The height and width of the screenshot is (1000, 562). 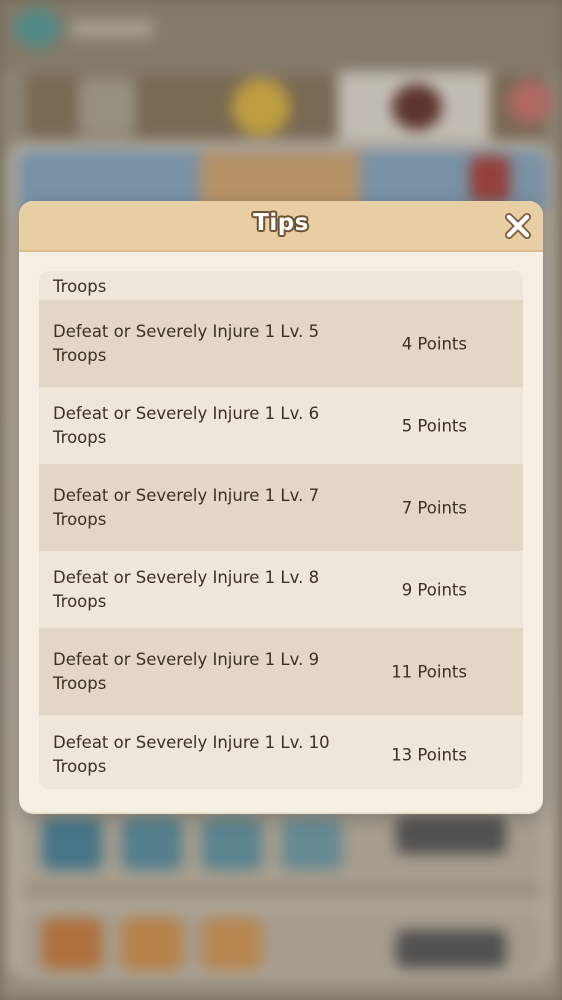 What do you see at coordinates (186, 671) in the screenshot?
I see `row-description: Defeat or Severely Injure 1 Lv. 9 Troops` at bounding box center [186, 671].